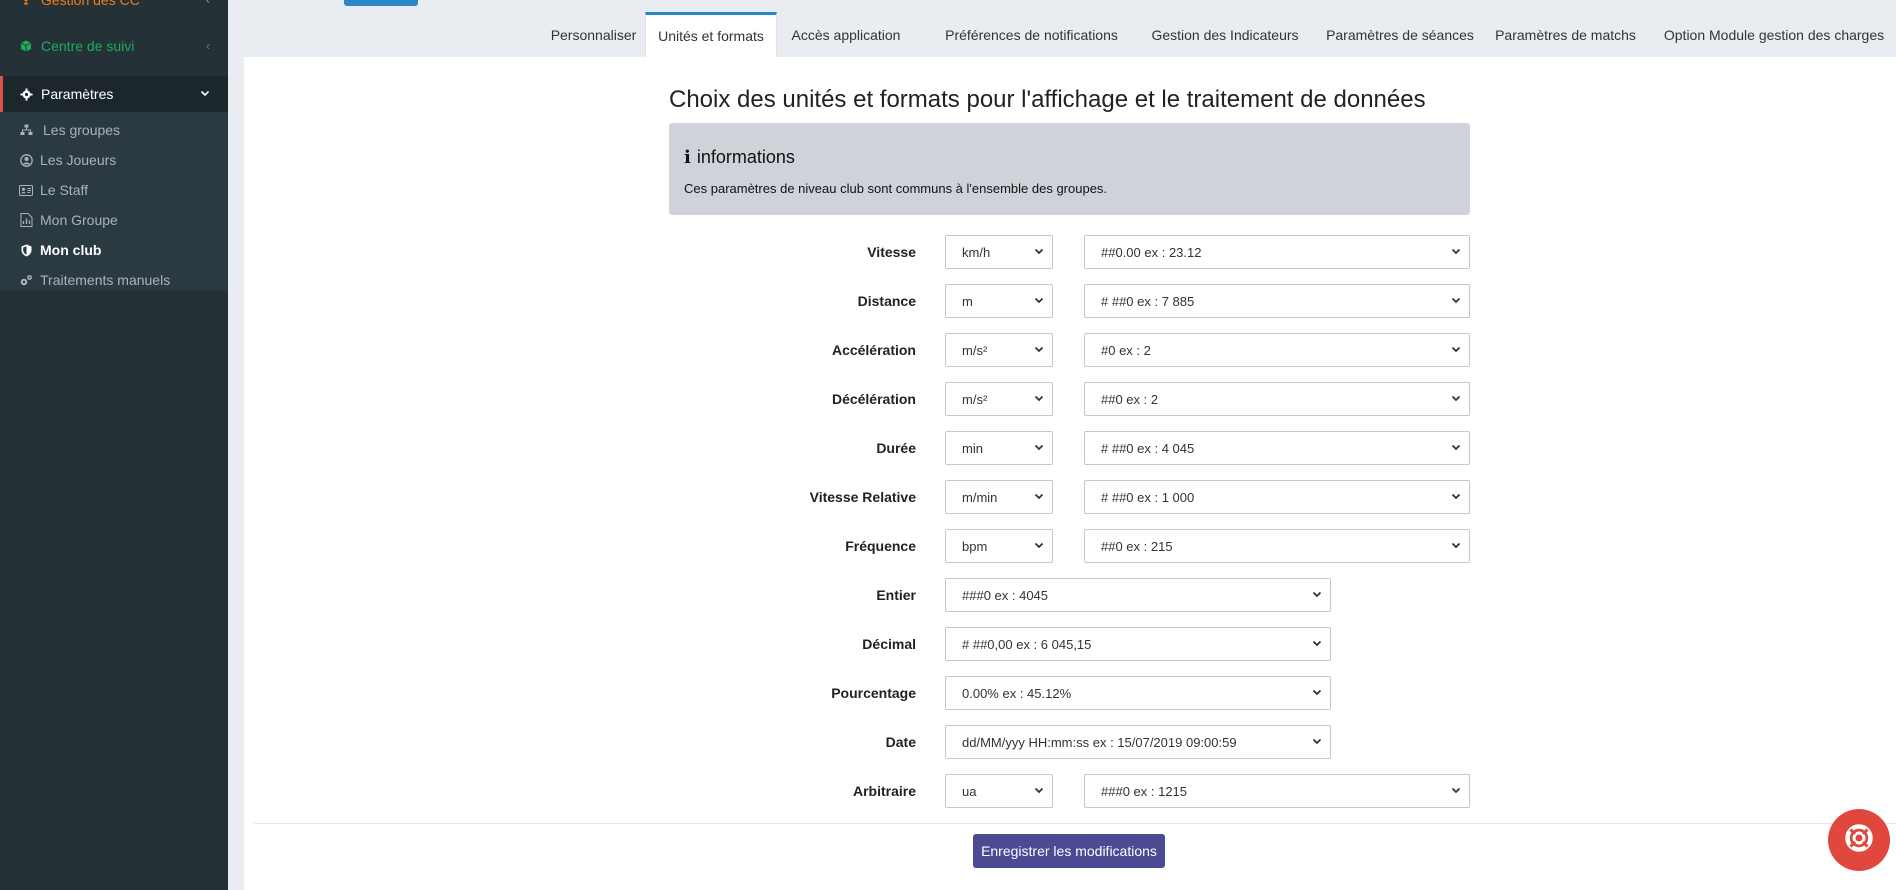 This screenshot has height=890, width=1896. I want to click on pourcentage-format-select: 0.00% ex : 45.12%, so click(1138, 693).